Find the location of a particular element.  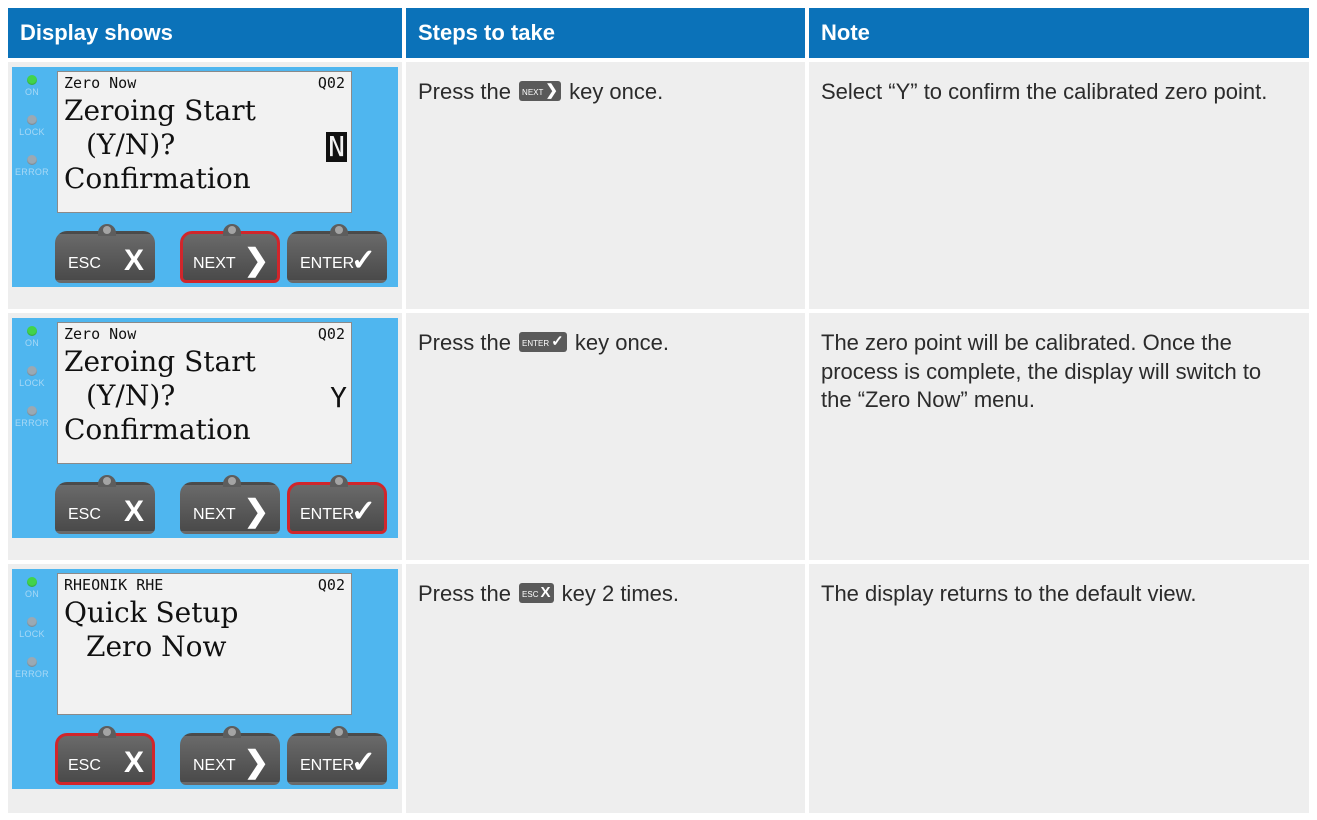

step-cell: Press the NEXT ❯ key once. is located at coordinates (606, 184).